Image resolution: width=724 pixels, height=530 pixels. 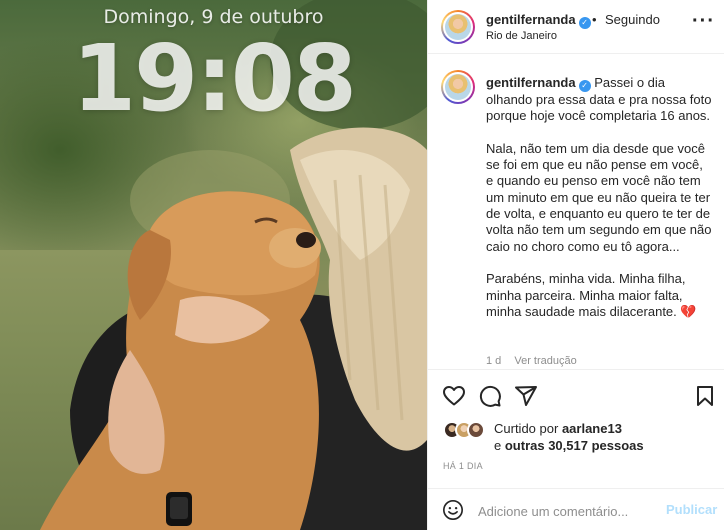 I want to click on header-username-link: gentilfernanda ✓, so click(x=538, y=20).